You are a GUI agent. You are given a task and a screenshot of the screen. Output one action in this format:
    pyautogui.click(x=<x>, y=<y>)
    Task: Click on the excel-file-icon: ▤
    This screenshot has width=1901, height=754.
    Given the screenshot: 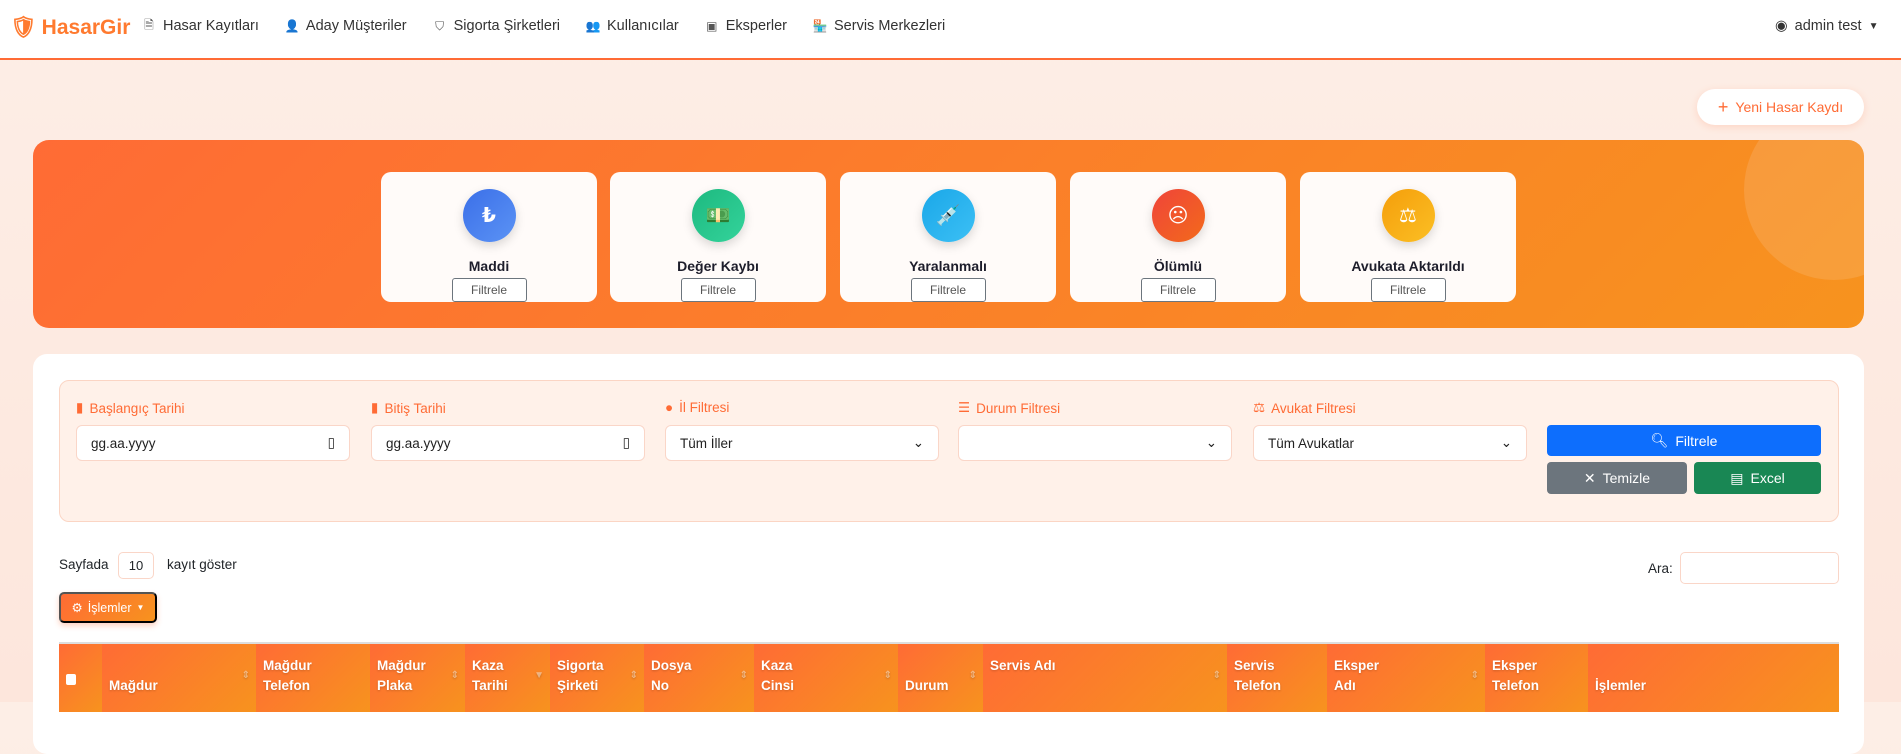 What is the action you would take?
    pyautogui.click(x=1737, y=477)
    